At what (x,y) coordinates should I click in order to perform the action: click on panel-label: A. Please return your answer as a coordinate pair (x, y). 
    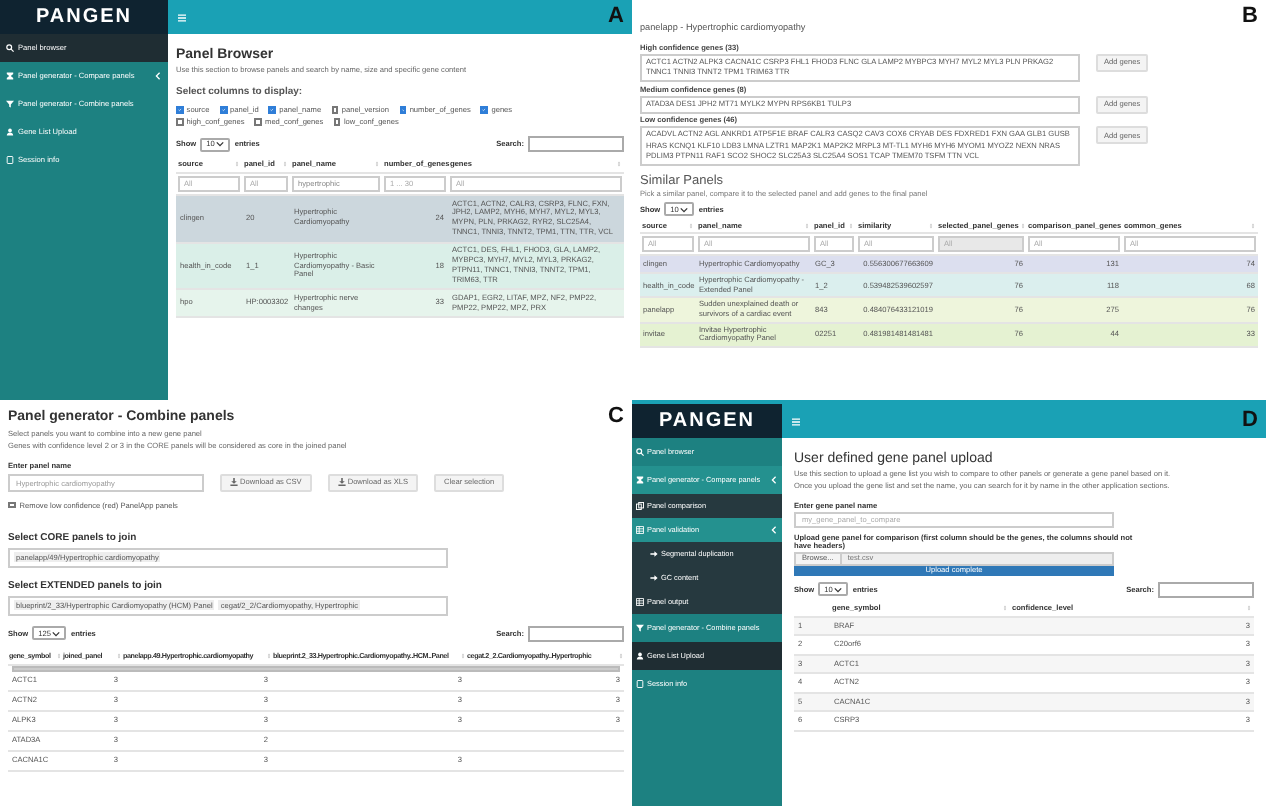
    Looking at the image, I should click on (616, 16).